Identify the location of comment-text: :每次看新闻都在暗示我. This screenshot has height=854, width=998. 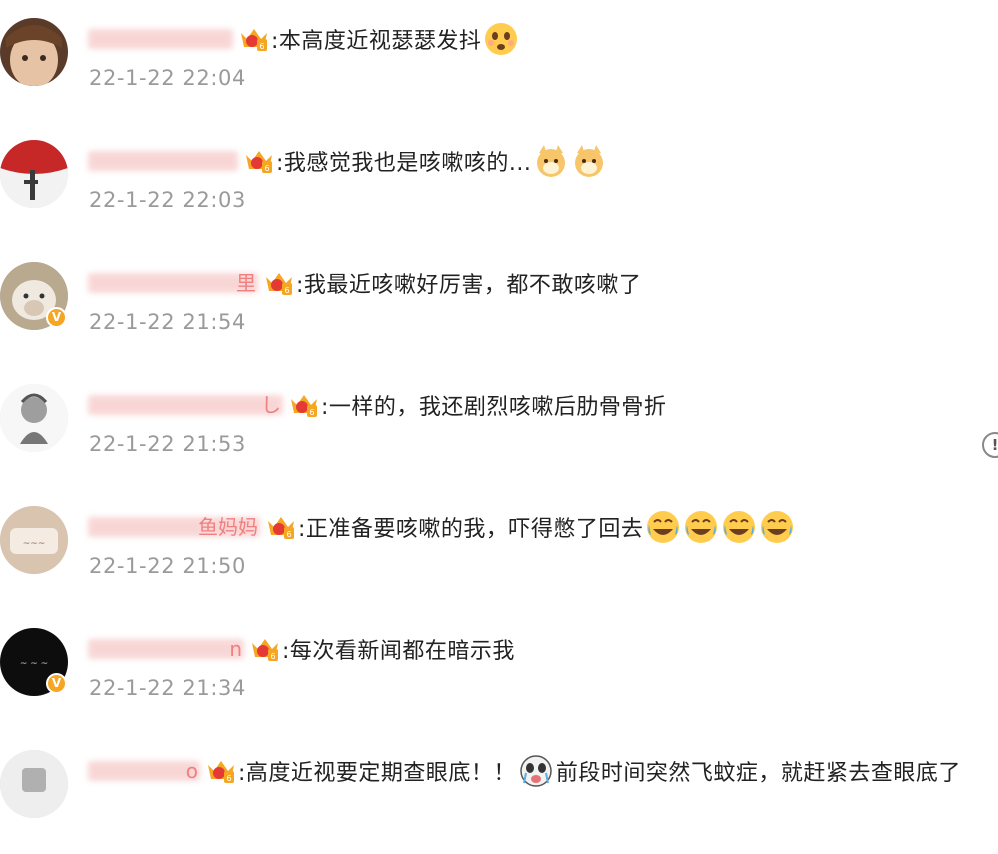
(398, 651).